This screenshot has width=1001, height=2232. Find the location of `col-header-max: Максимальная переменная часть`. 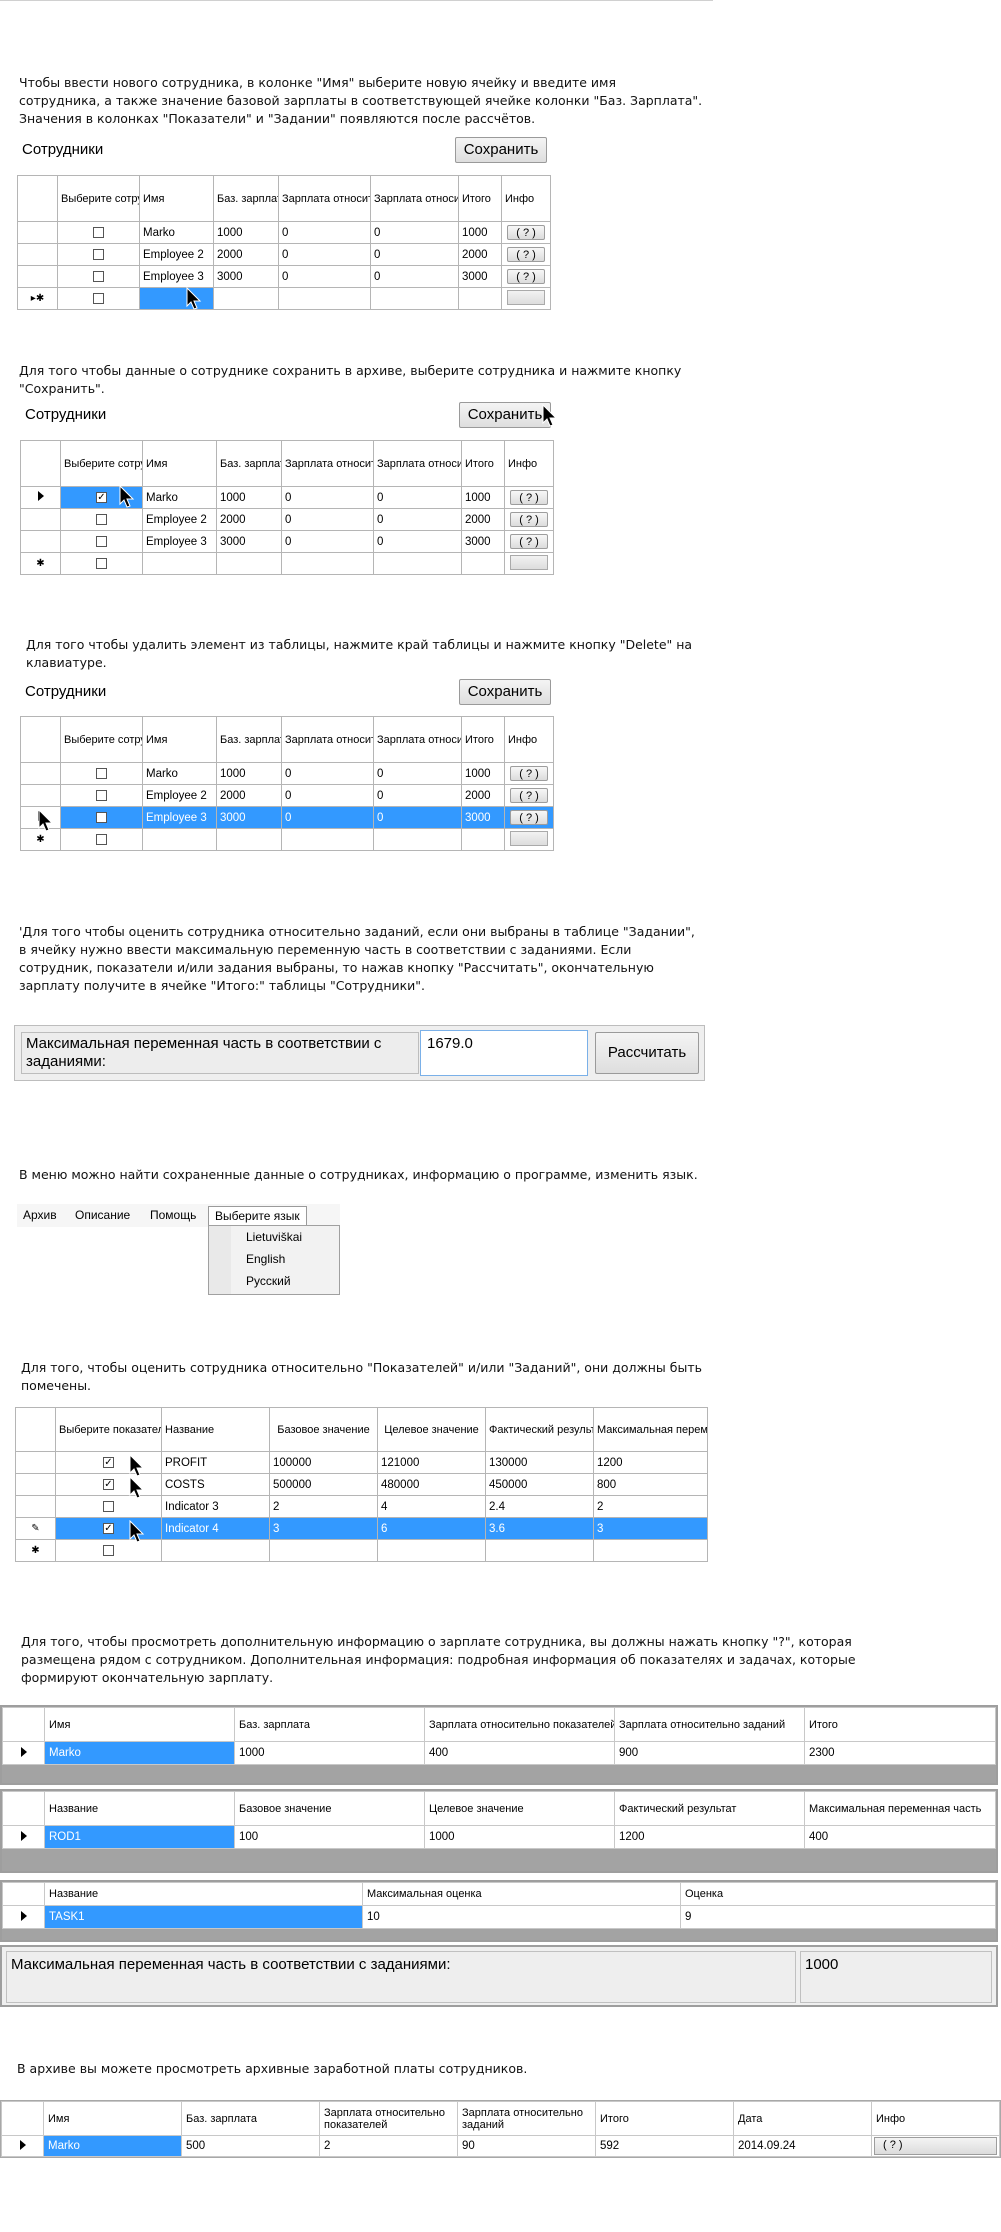

col-header-max: Максимальная переменная часть is located at coordinates (650, 1429).